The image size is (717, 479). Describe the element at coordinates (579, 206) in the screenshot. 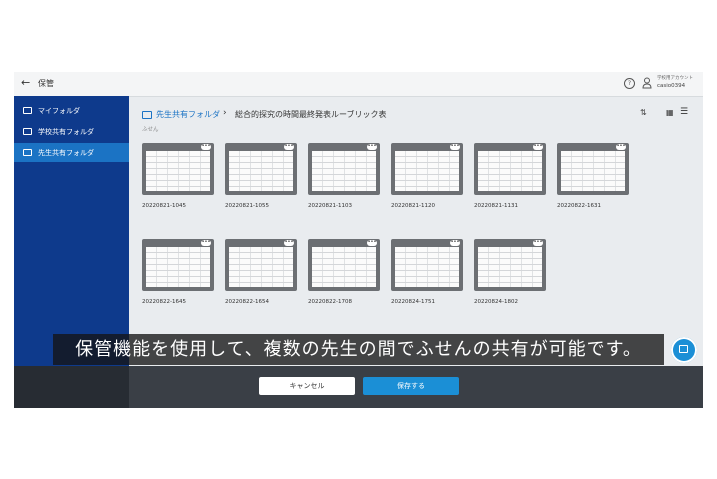

I see `file-name: 20220822-1631` at that location.